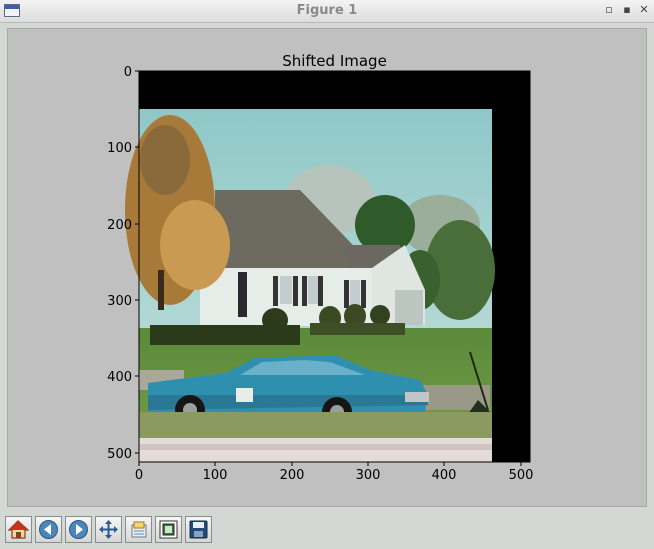 The height and width of the screenshot is (549, 654). Describe the element at coordinates (368, 475) in the screenshot. I see `x-tick-label: 300` at that location.